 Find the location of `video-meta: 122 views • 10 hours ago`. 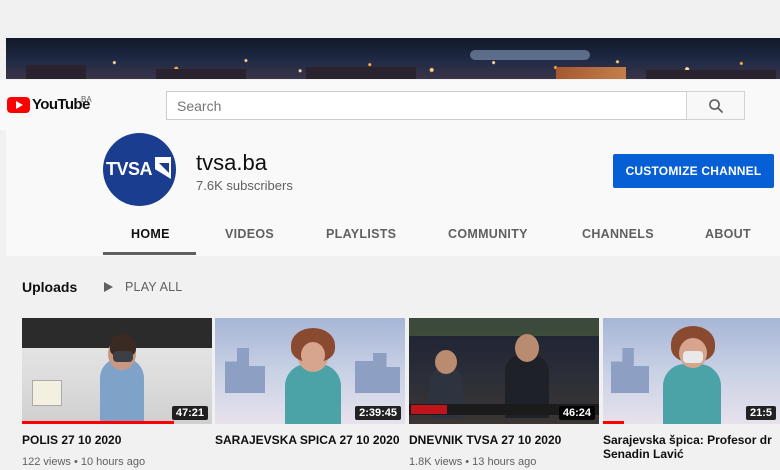

video-meta: 122 views • 10 hours ago is located at coordinates (84, 462).